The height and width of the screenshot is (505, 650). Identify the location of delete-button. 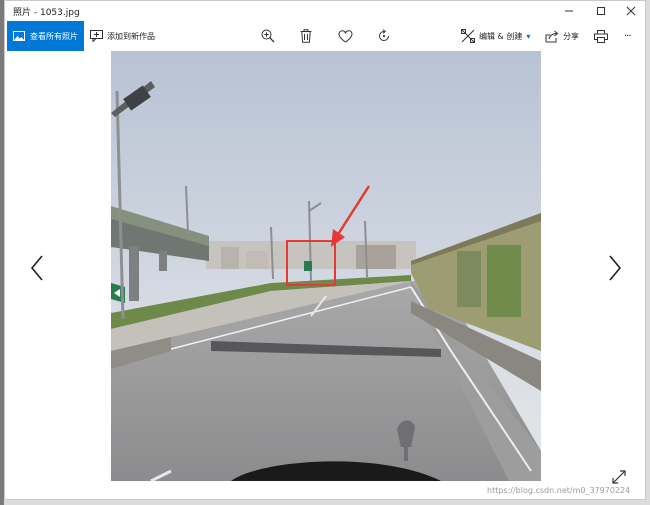
(306, 36).